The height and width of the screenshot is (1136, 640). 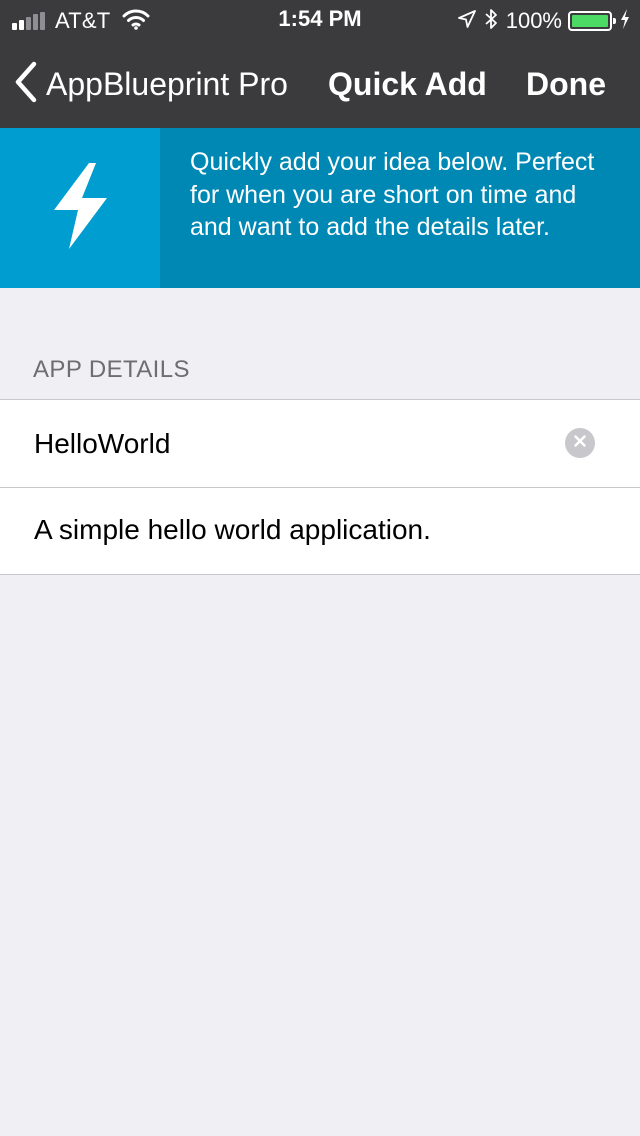 What do you see at coordinates (26, 84) in the screenshot?
I see `chevron-left-icon` at bounding box center [26, 84].